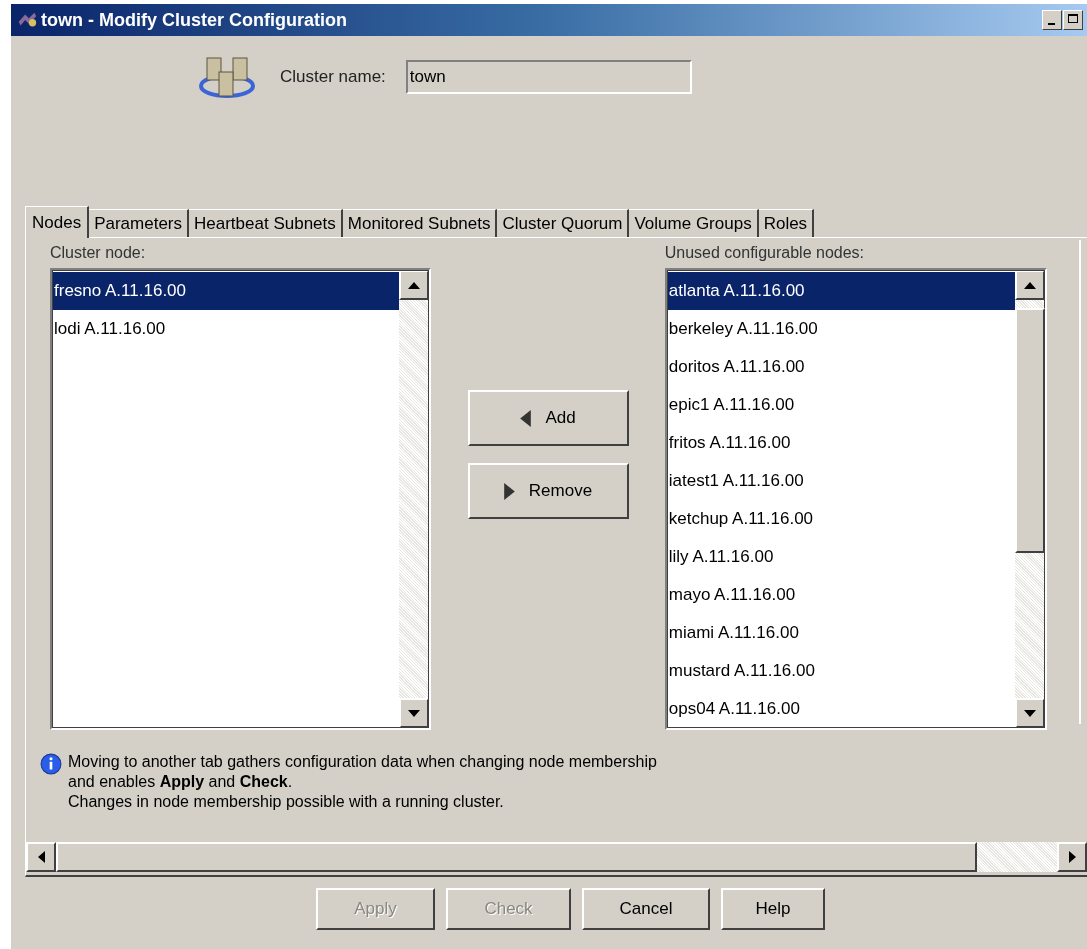 The height and width of the screenshot is (949, 1087). I want to click on dialog-button: Check, so click(508, 909).